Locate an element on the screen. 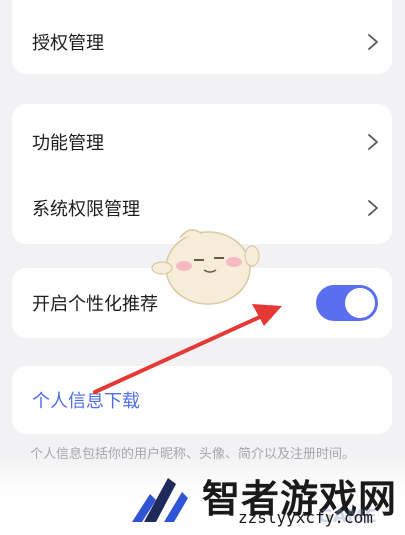 This screenshot has width=405, height=535. card-authorization: 授权管理 is located at coordinates (202, 37).